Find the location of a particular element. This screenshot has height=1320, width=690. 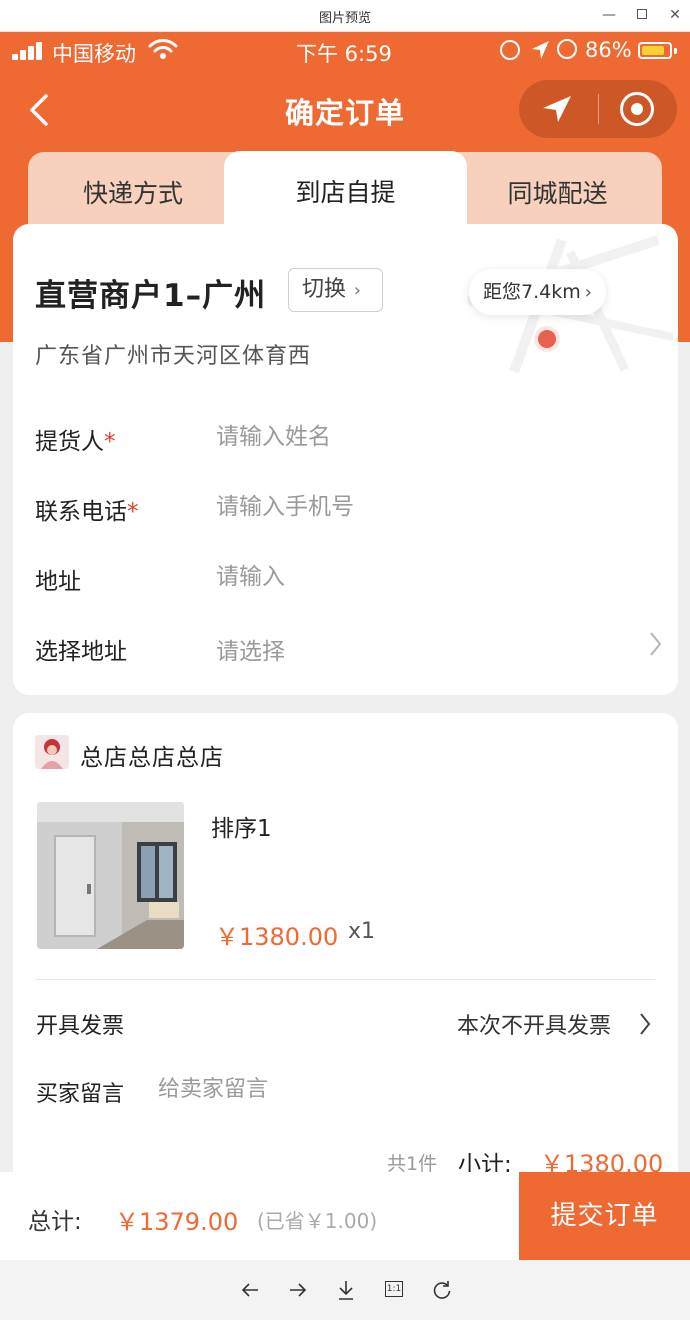

orientation-lock-icon is located at coordinates (510, 50).